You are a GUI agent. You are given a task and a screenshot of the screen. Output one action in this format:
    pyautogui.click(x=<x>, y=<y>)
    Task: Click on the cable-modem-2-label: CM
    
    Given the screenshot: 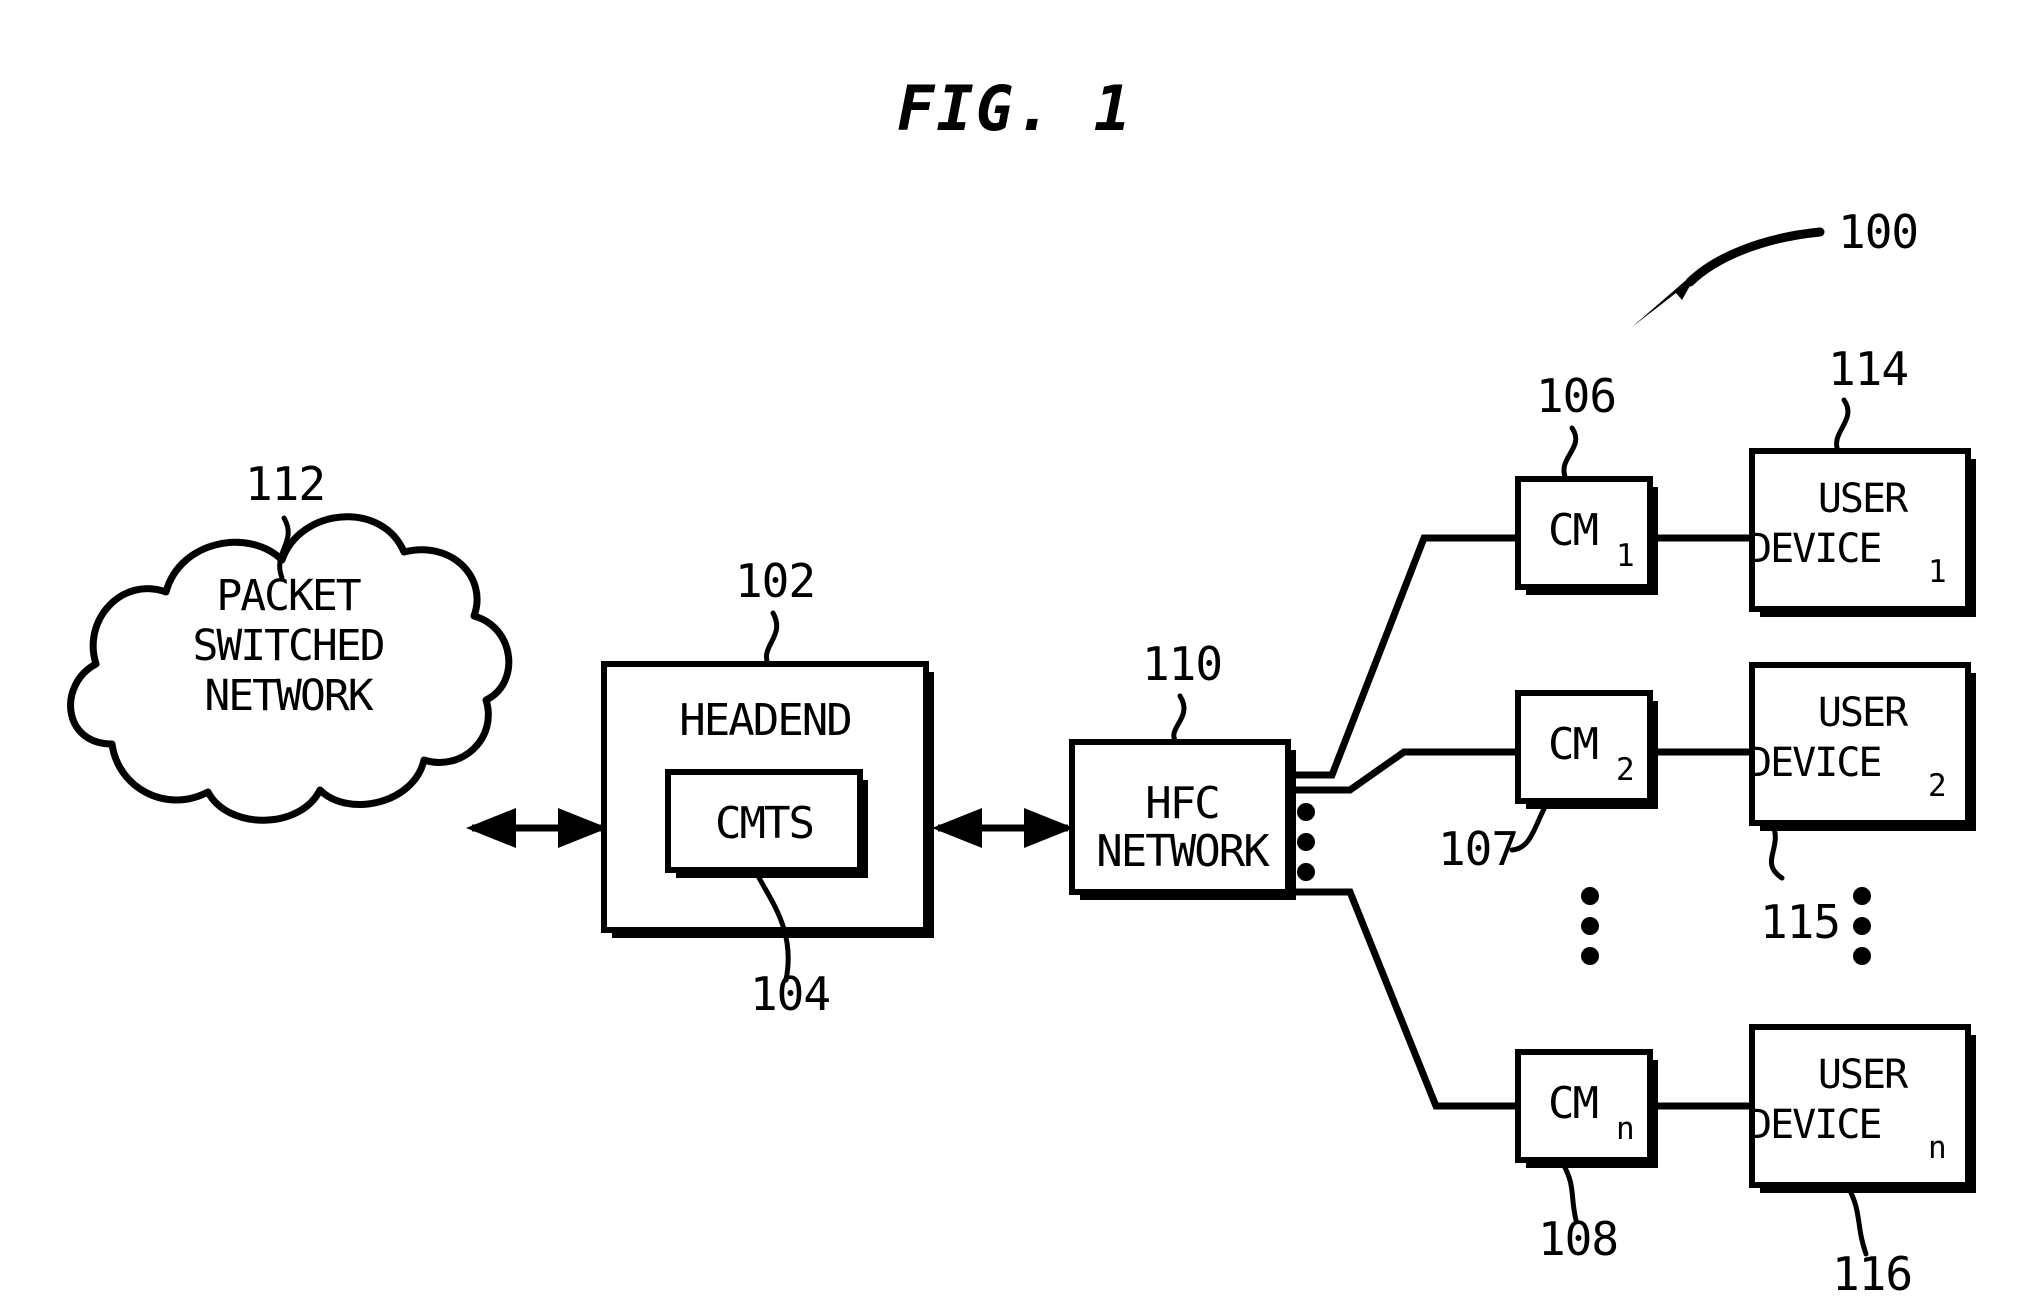 What is the action you would take?
    pyautogui.click(x=1572, y=744)
    